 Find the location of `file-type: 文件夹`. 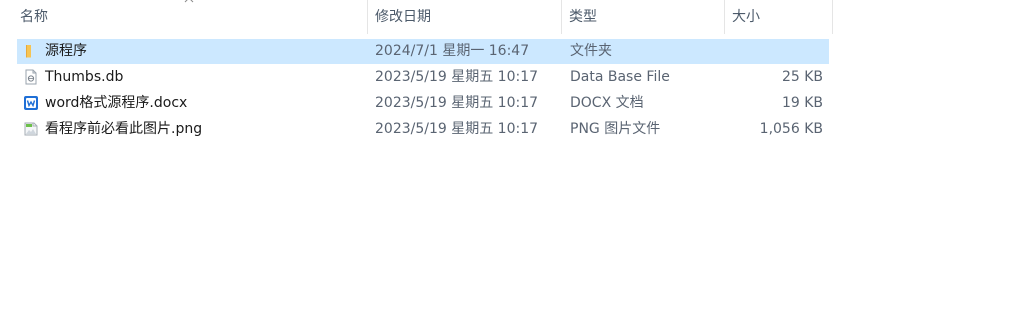

file-type: 文件夹 is located at coordinates (591, 51).